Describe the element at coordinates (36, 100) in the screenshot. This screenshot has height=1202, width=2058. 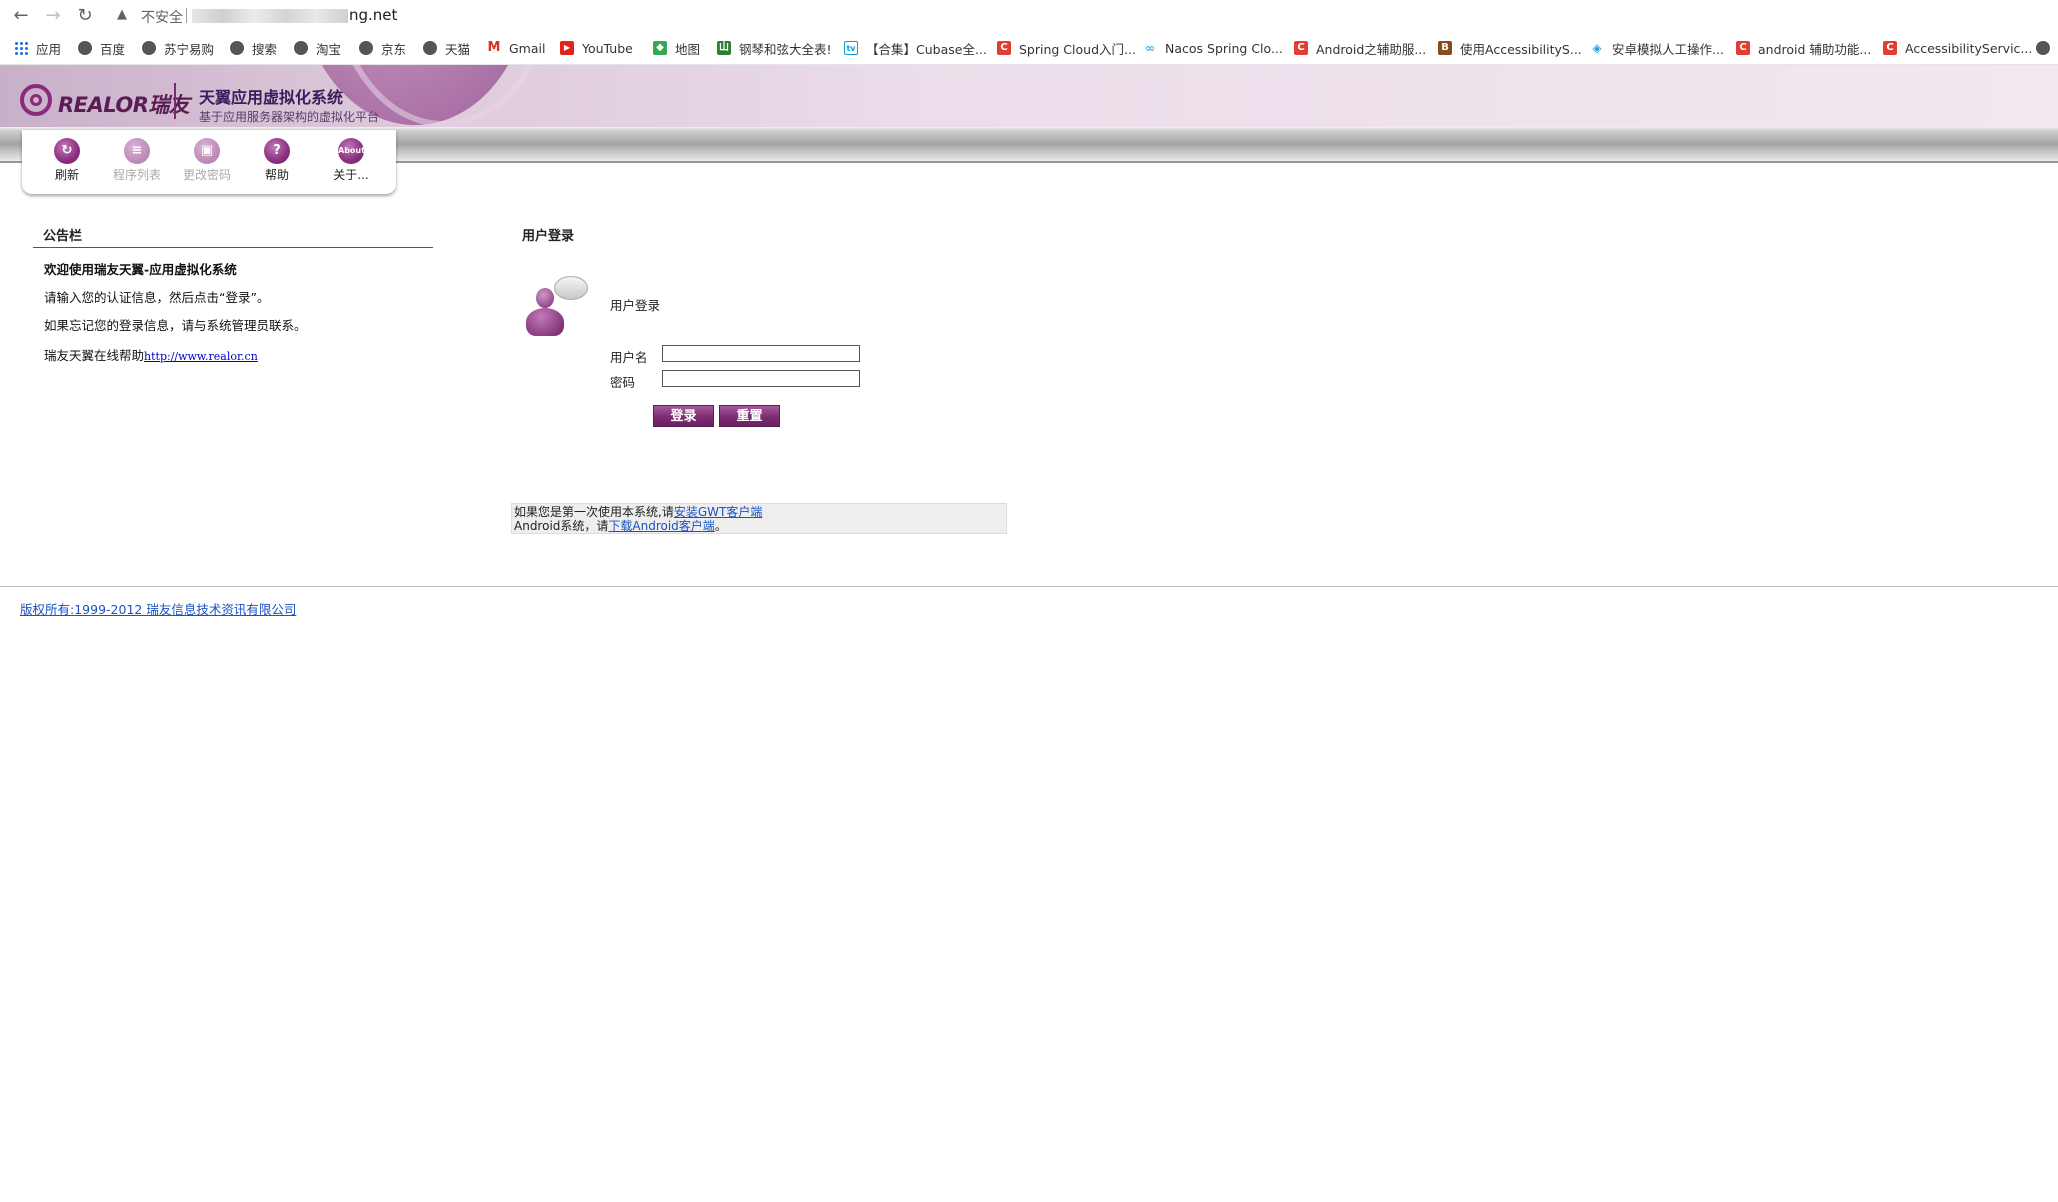
I see `realor-logo-icon` at that location.